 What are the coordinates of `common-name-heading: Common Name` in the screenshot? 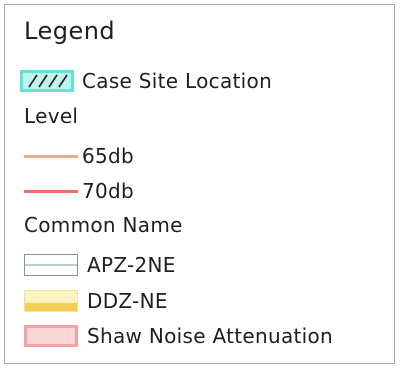 It's located at (103, 225).